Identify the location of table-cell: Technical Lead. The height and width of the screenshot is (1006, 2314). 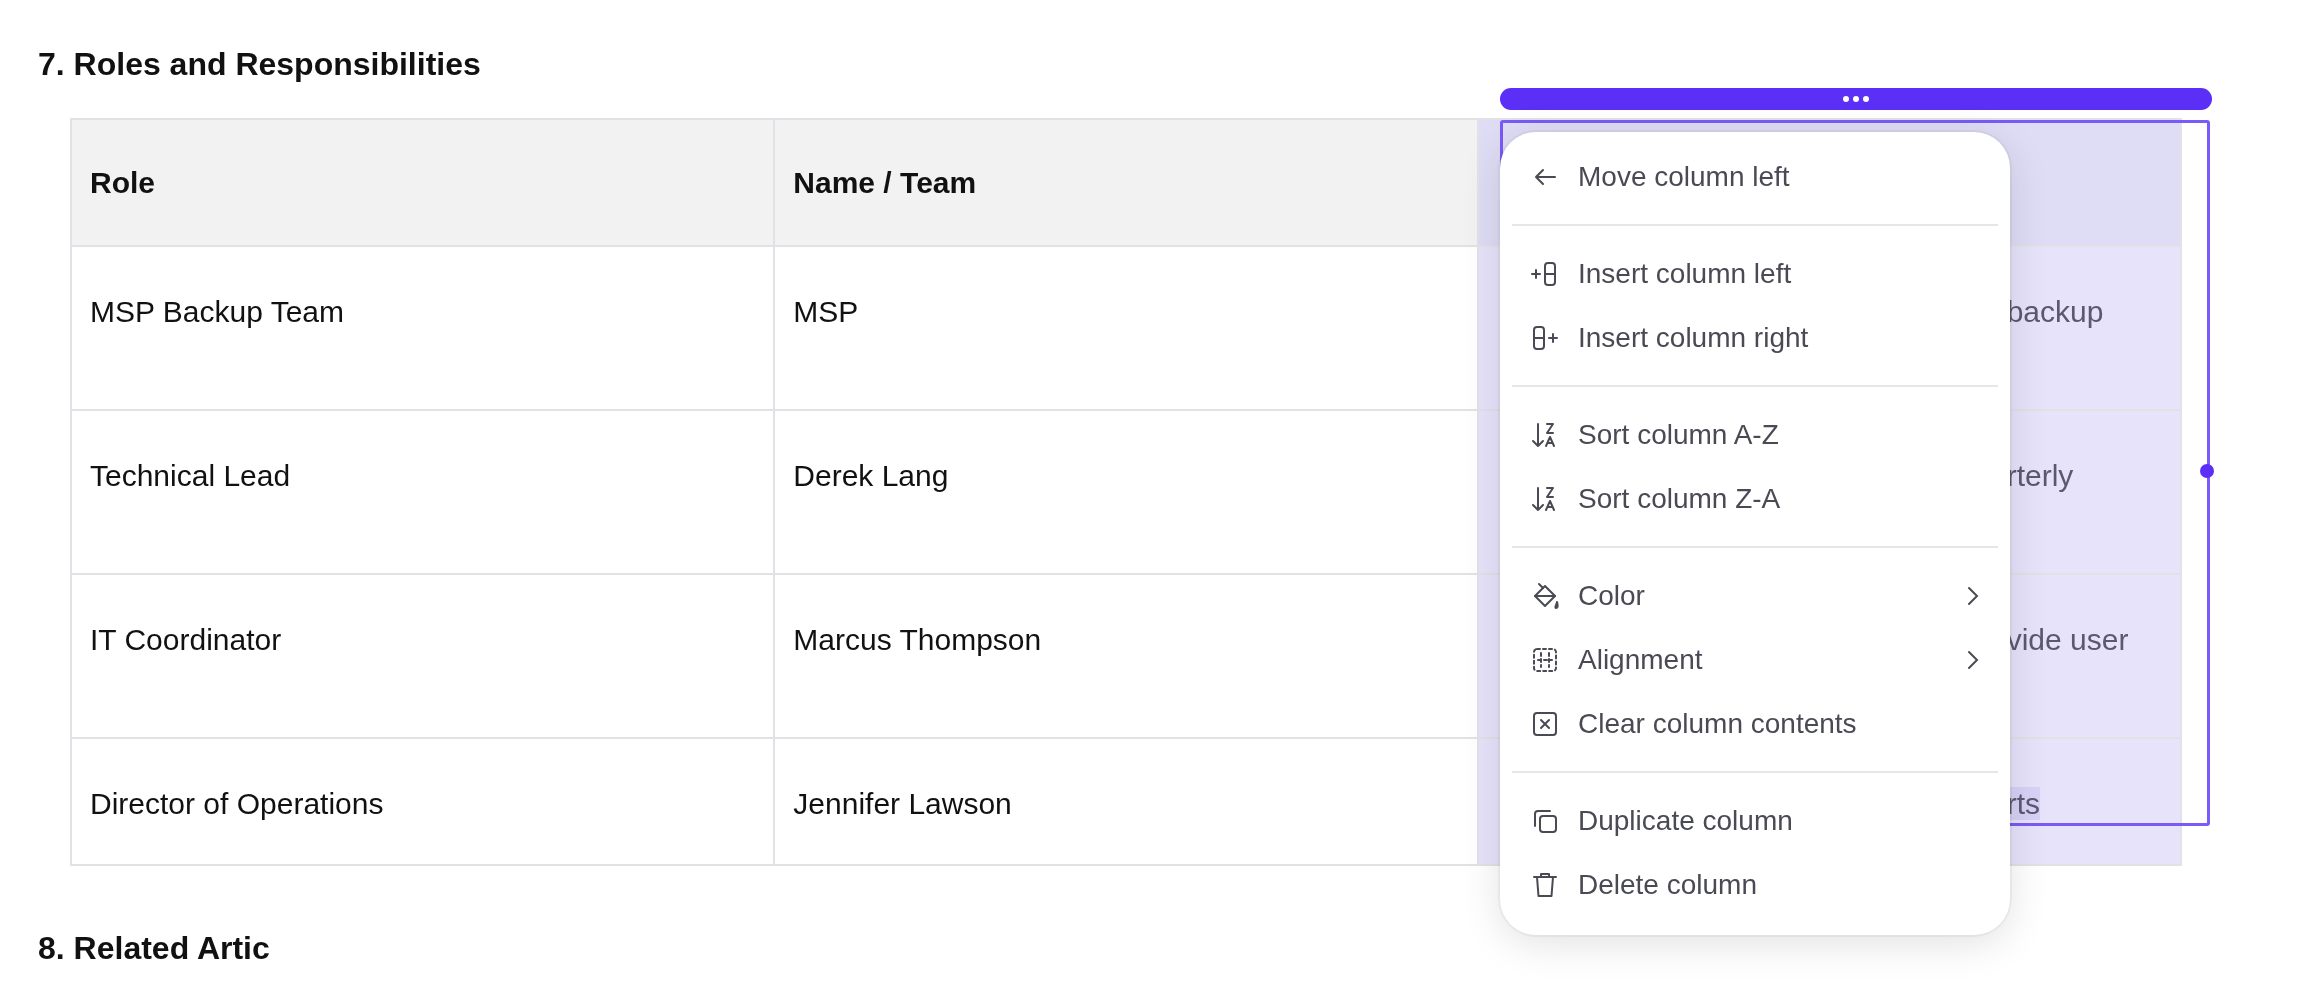
(423, 492).